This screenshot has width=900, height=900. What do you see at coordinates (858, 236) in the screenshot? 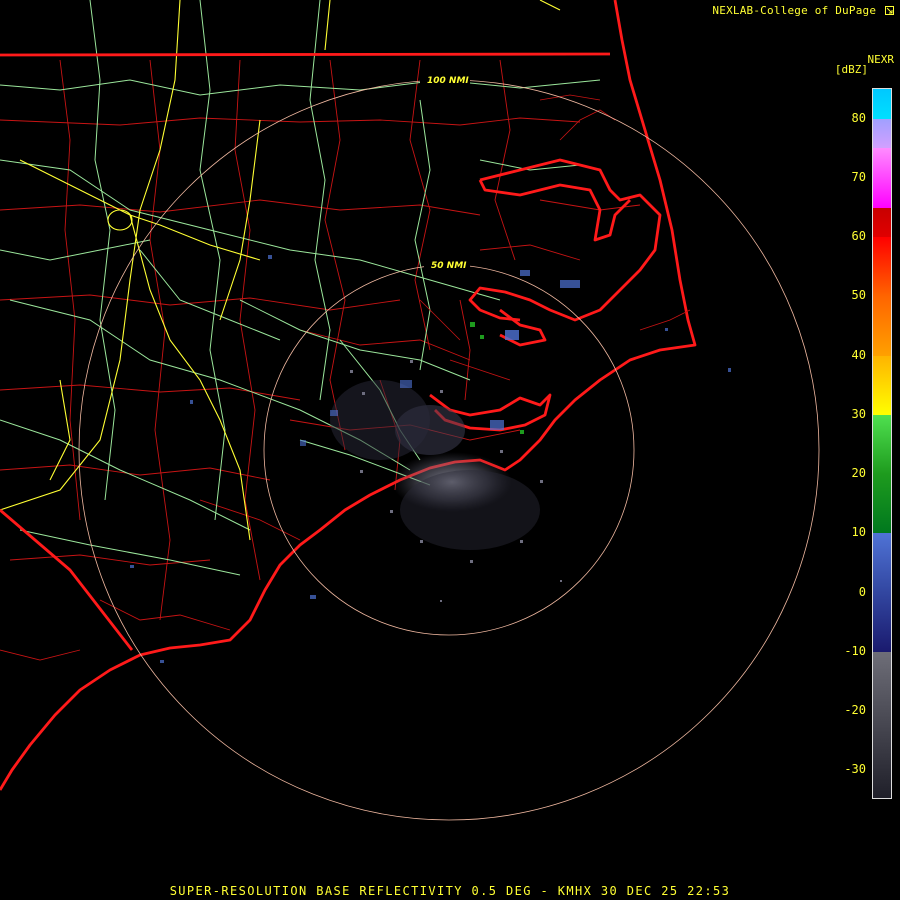
I see `colorbar-tick-label: 60` at bounding box center [858, 236].